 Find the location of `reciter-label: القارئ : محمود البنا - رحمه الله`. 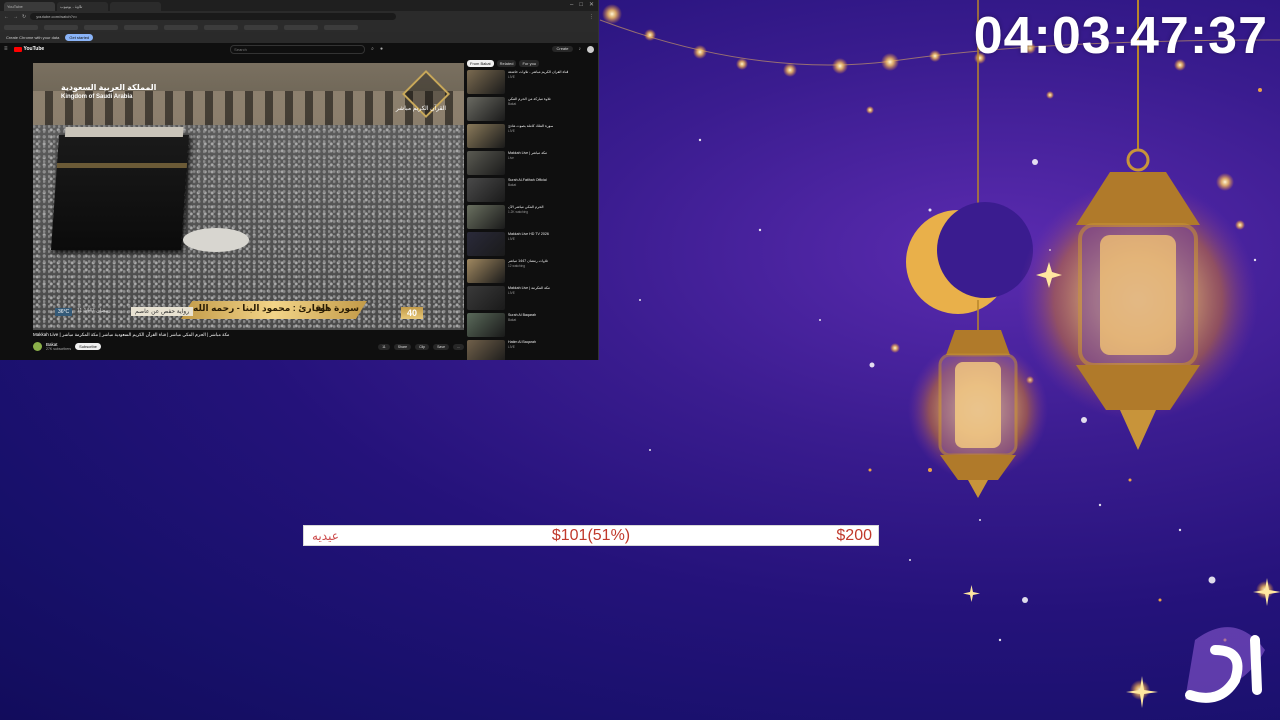

reciter-label: القارئ : محمود البنا - رحمه الله is located at coordinates (261, 308).